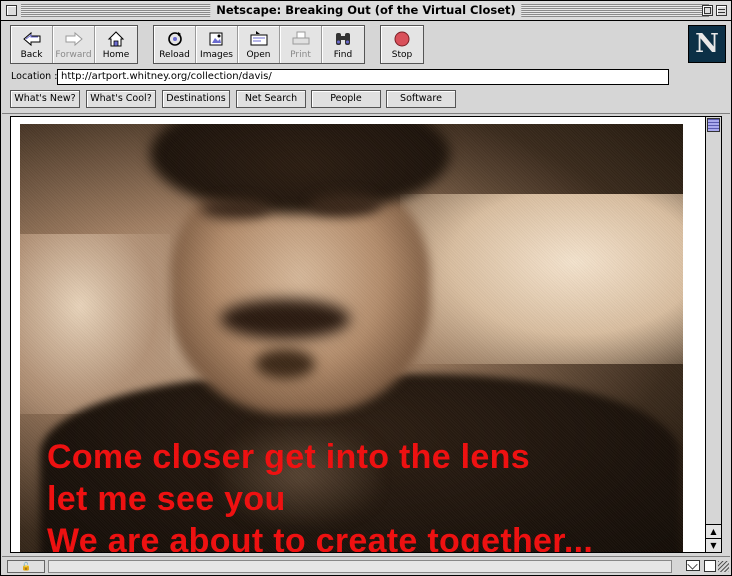 The height and width of the screenshot is (576, 732). I want to click on images-button: Images, so click(217, 44).